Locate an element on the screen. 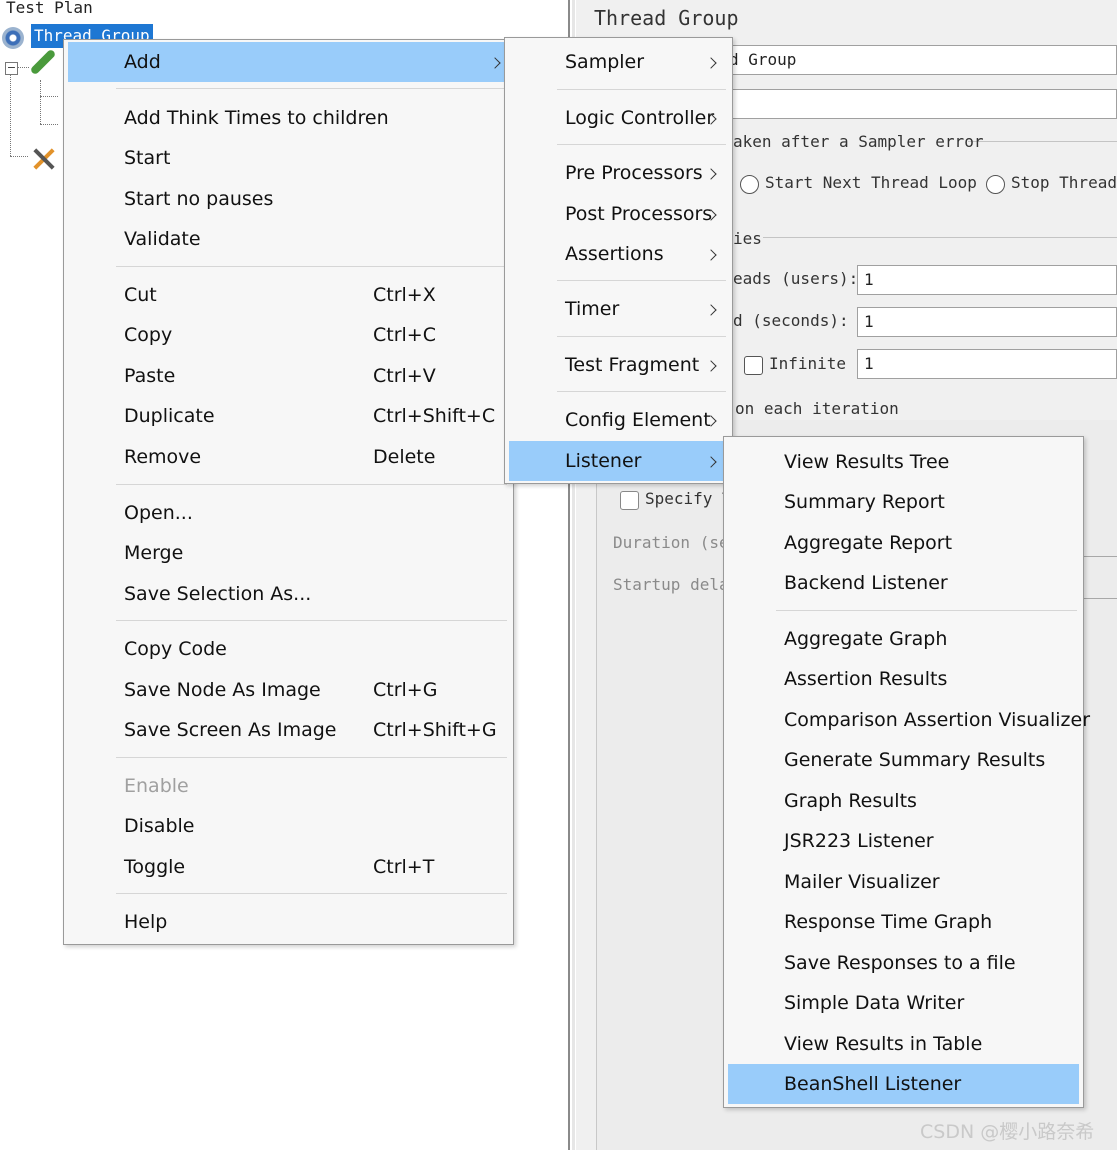 This screenshot has height=1150, width=1117. error-action-label: aken after a Sampler error is located at coordinates (858, 141).